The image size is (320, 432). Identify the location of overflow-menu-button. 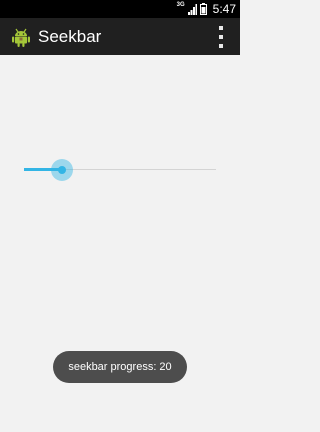
(221, 37).